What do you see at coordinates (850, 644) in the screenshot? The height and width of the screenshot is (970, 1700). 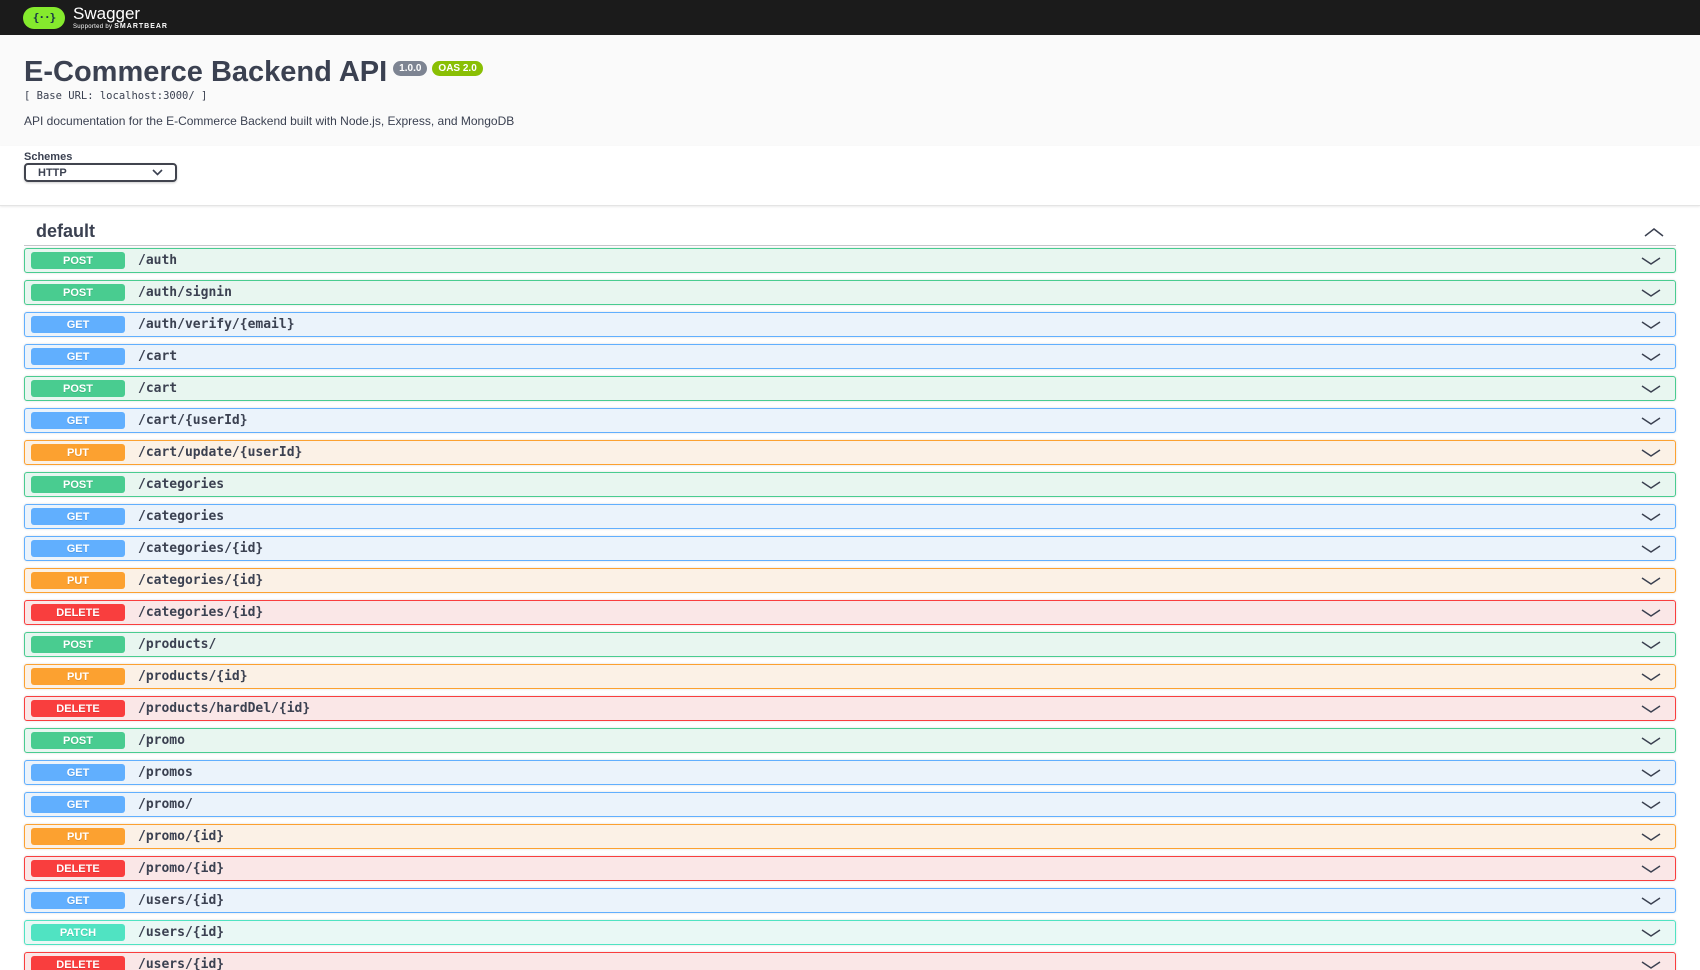 I see `operation-row: POST/products/` at bounding box center [850, 644].